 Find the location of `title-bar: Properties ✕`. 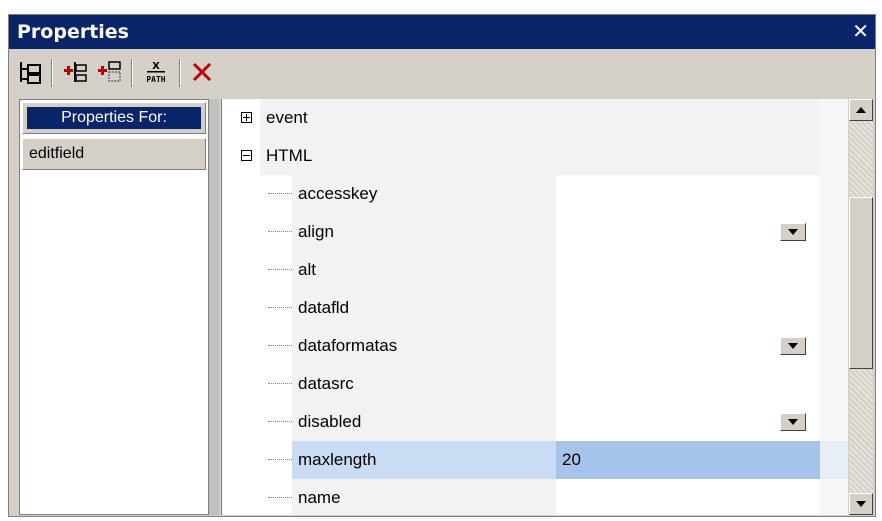

title-bar: Properties ✕ is located at coordinates (442, 32).